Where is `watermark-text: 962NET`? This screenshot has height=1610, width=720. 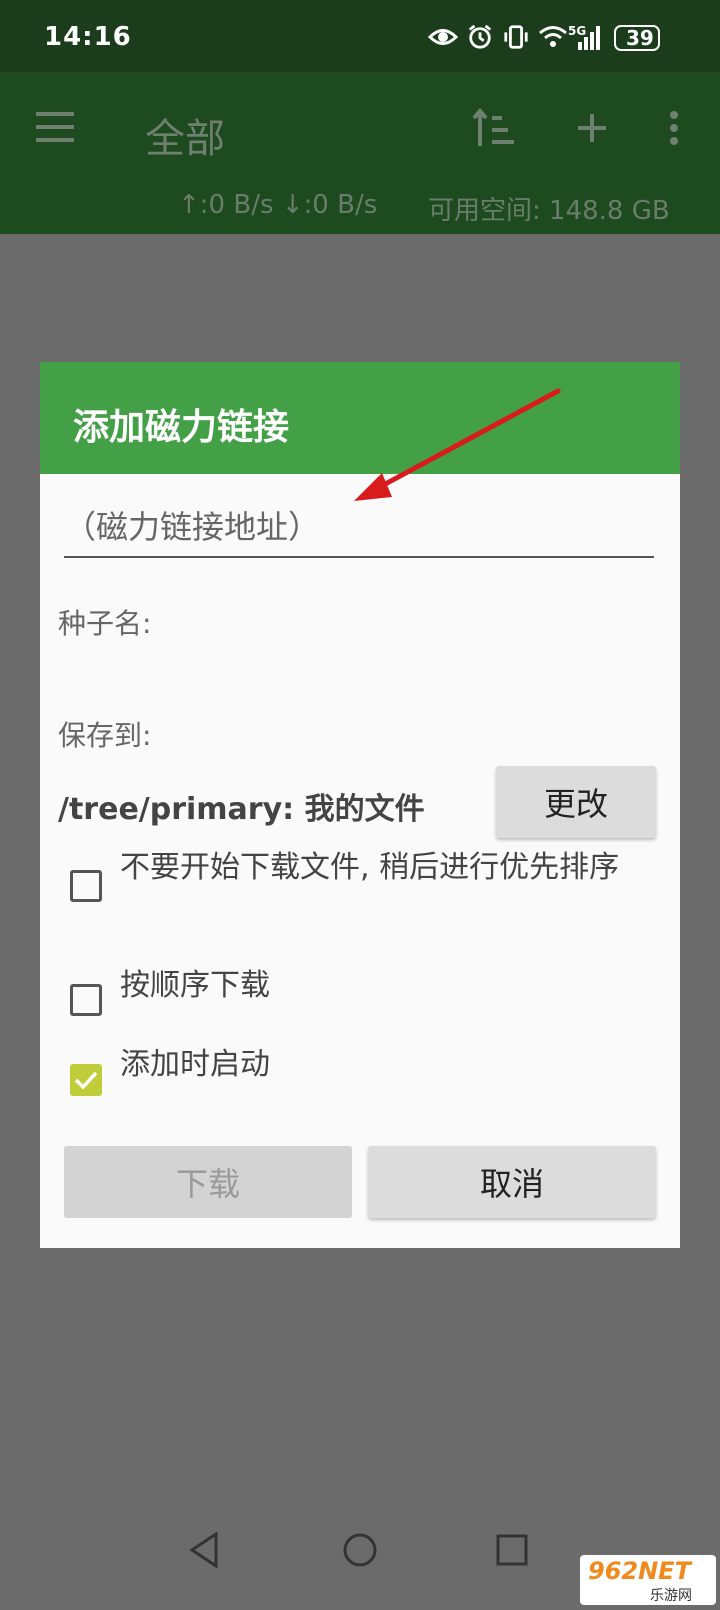
watermark-text: 962NET is located at coordinates (639, 1571).